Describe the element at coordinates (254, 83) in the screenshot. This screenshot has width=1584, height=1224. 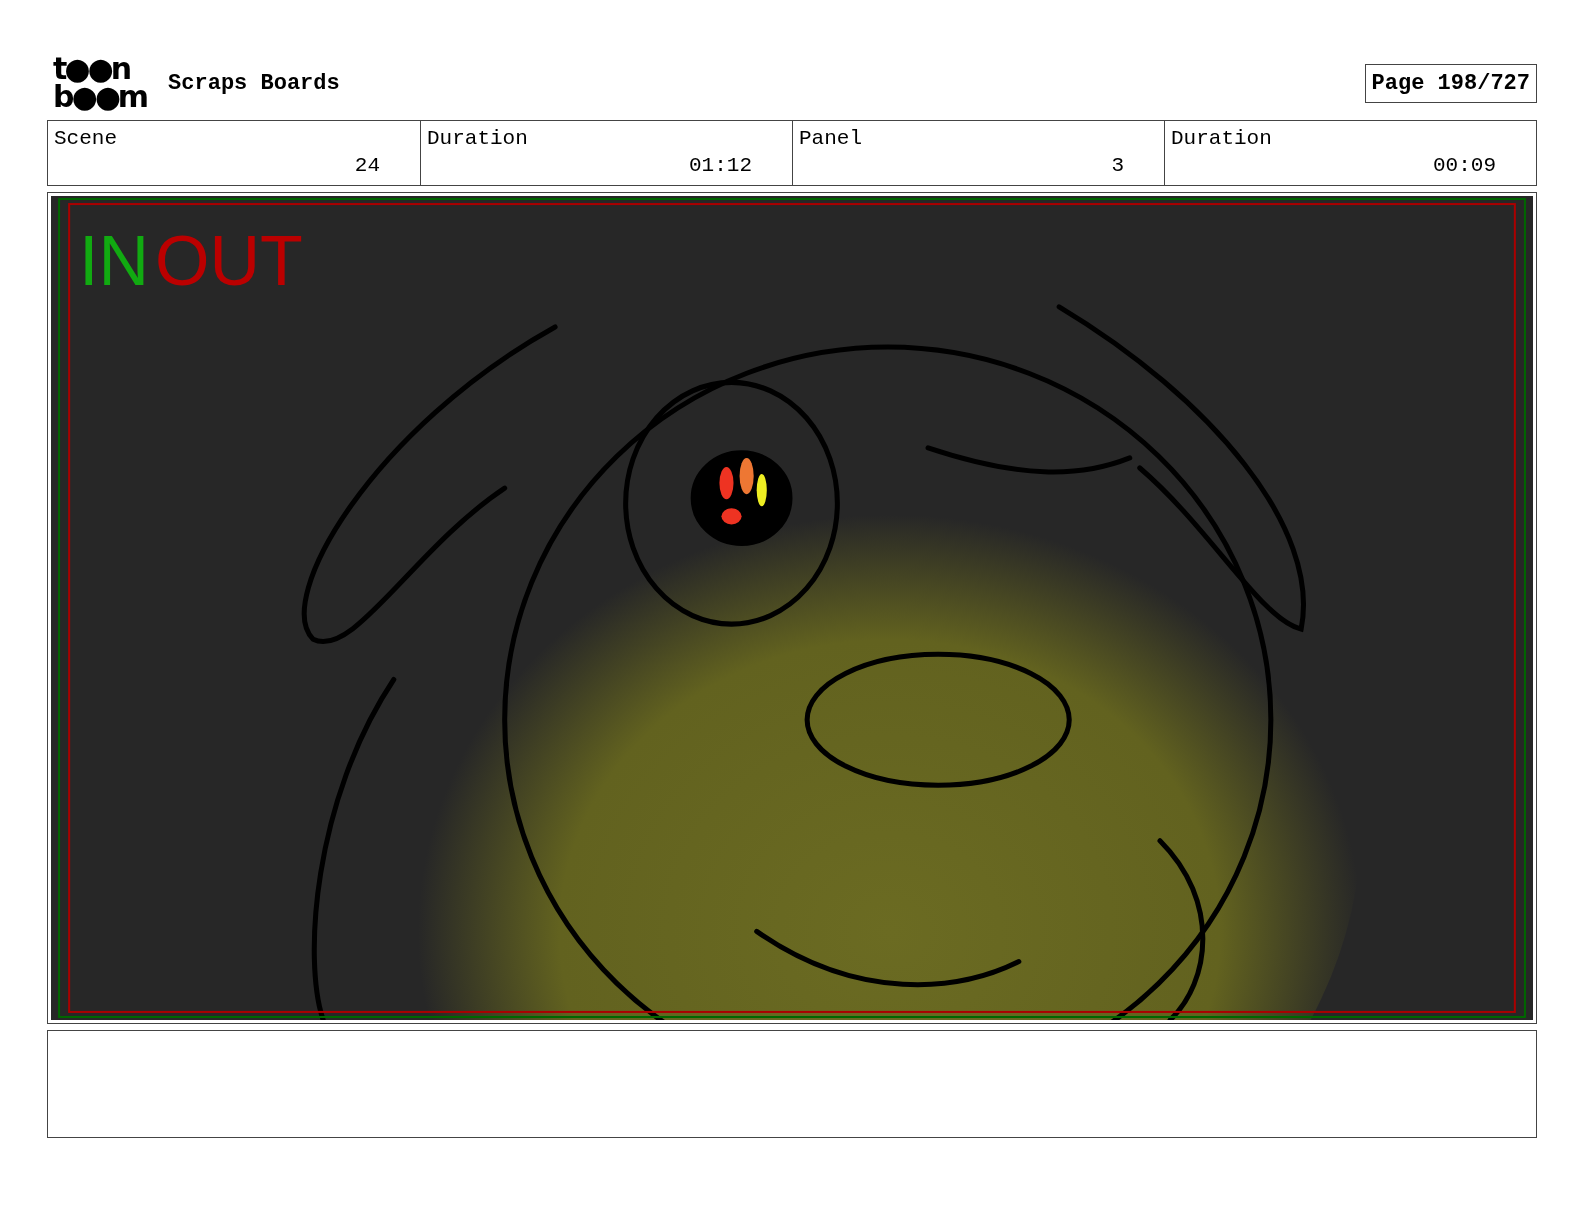
I see `board-title: Scraps Boards` at that location.